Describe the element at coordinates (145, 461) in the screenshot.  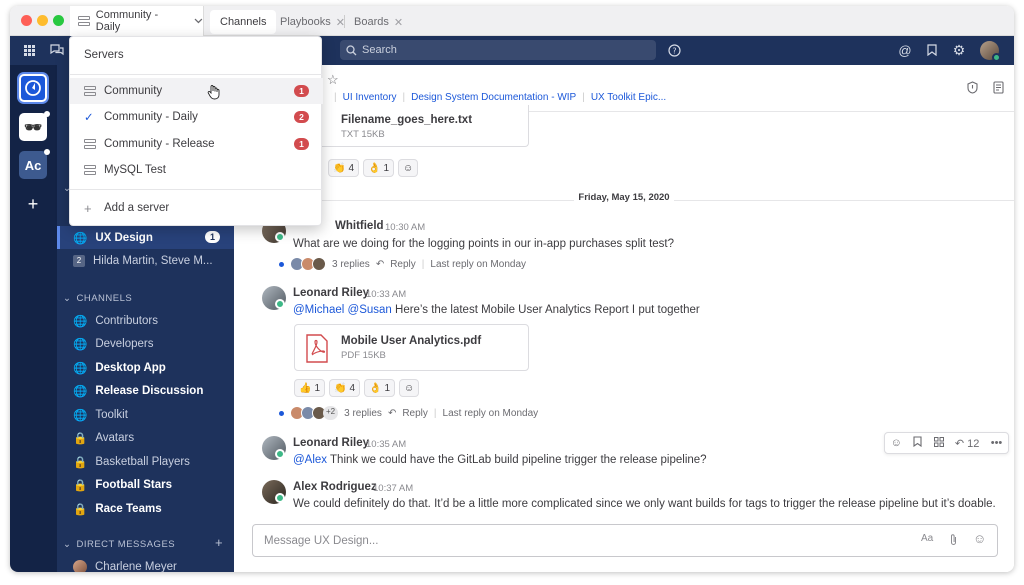
I see `sidebar-item-basketball-players: 🔒 Basketball Players` at that location.